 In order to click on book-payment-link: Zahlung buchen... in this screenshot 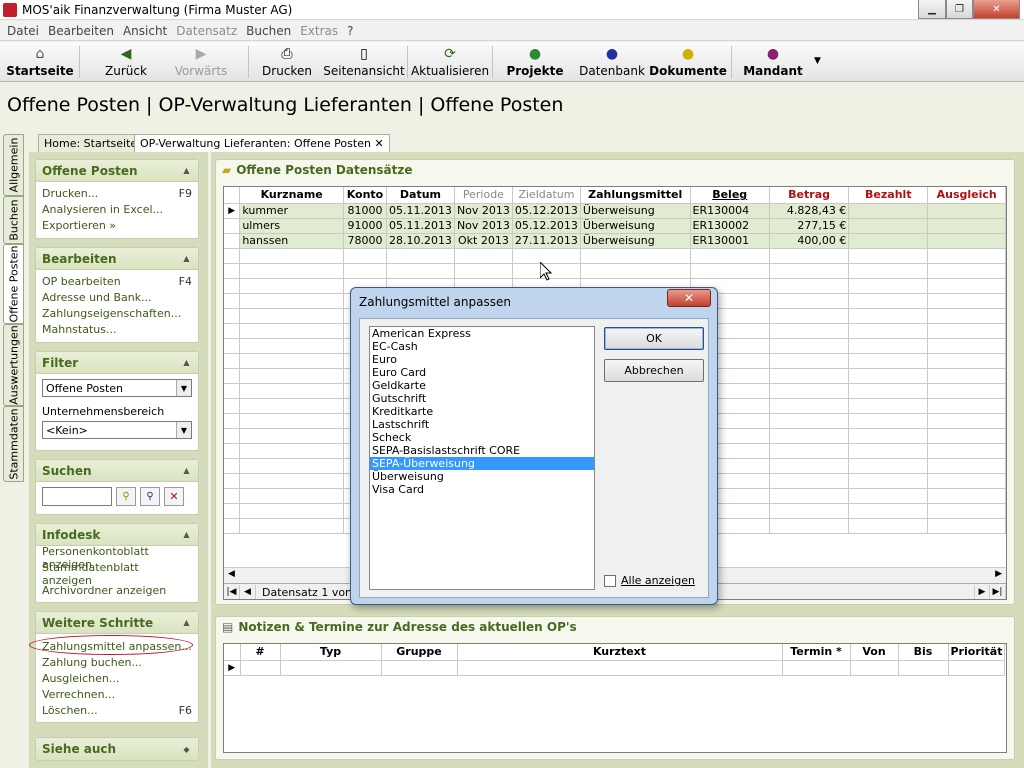, I will do `click(117, 662)`.